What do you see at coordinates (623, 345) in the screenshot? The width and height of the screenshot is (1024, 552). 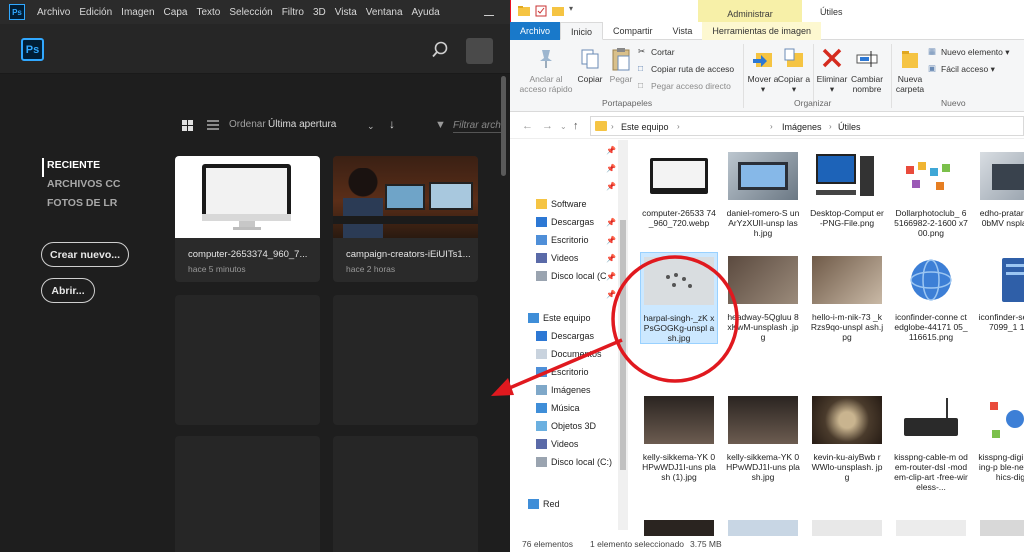 I see `nav-scrollbar-thumb` at bounding box center [623, 345].